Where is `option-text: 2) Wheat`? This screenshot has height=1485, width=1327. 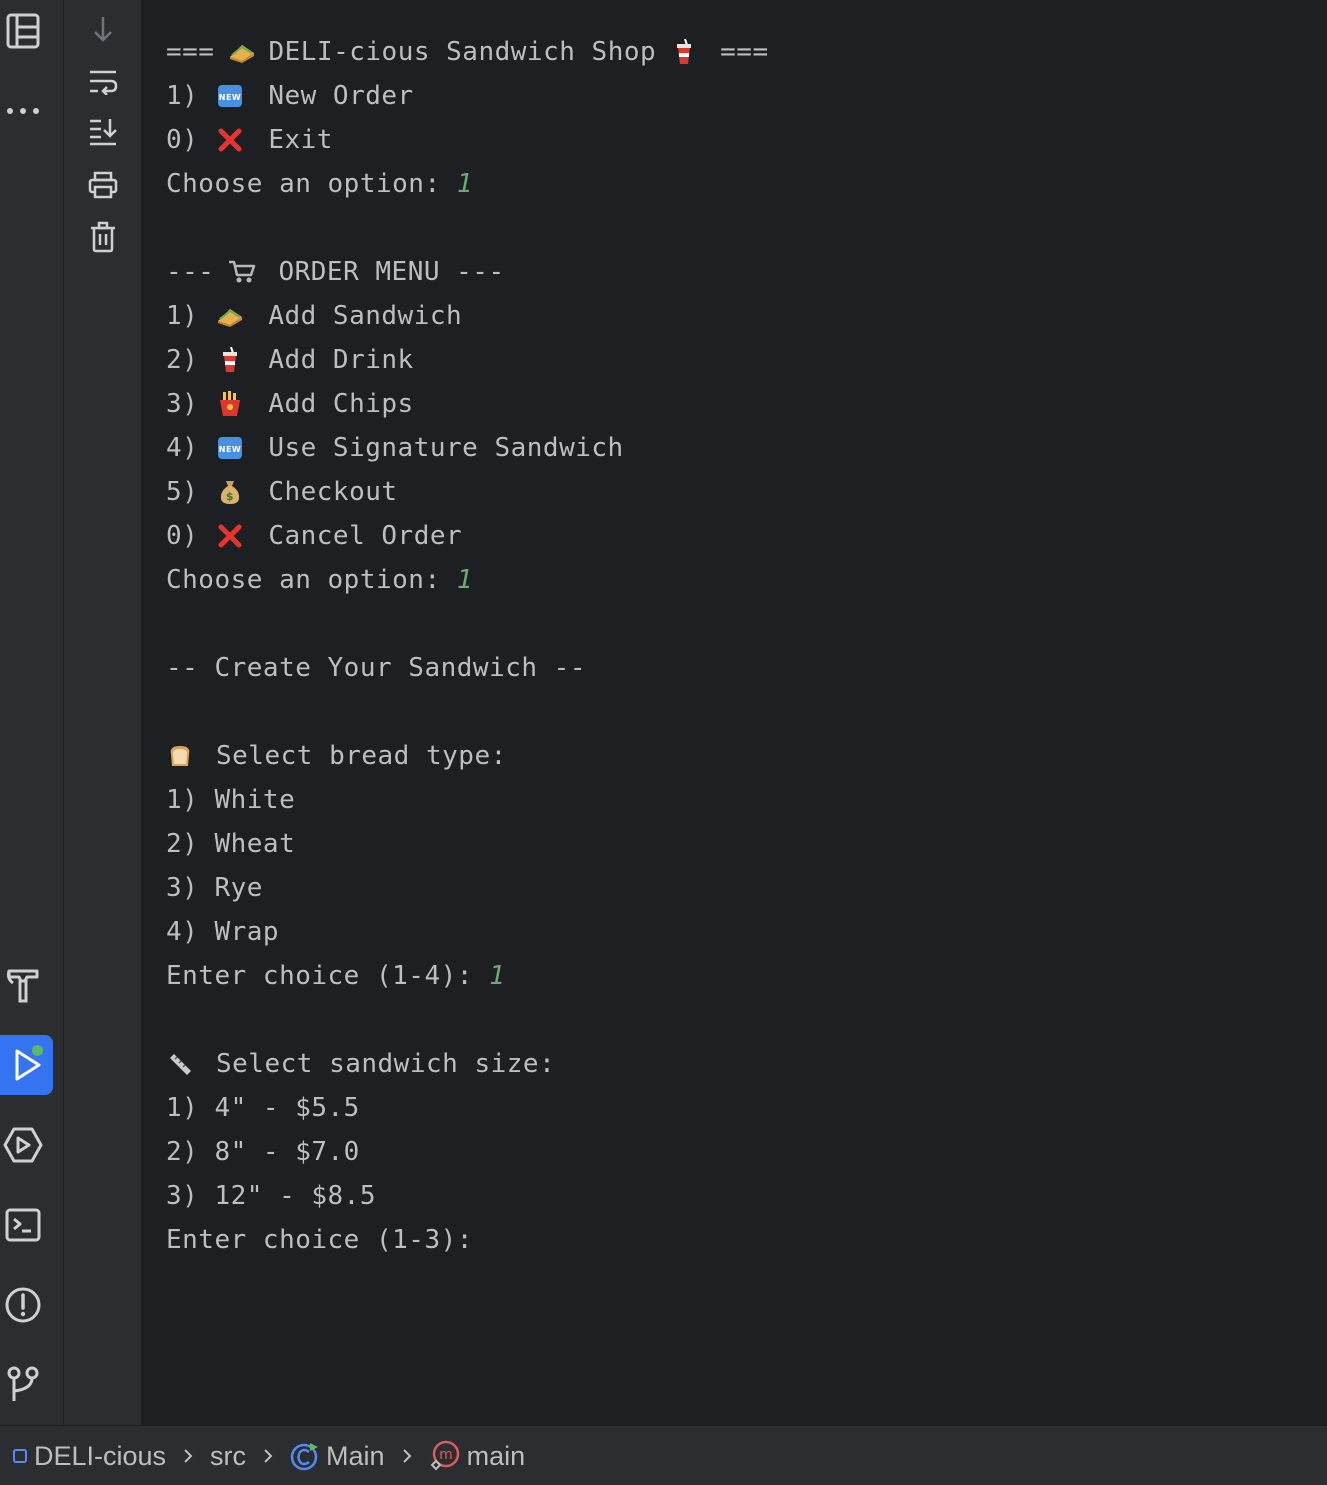
option-text: 2) Wheat is located at coordinates (231, 844).